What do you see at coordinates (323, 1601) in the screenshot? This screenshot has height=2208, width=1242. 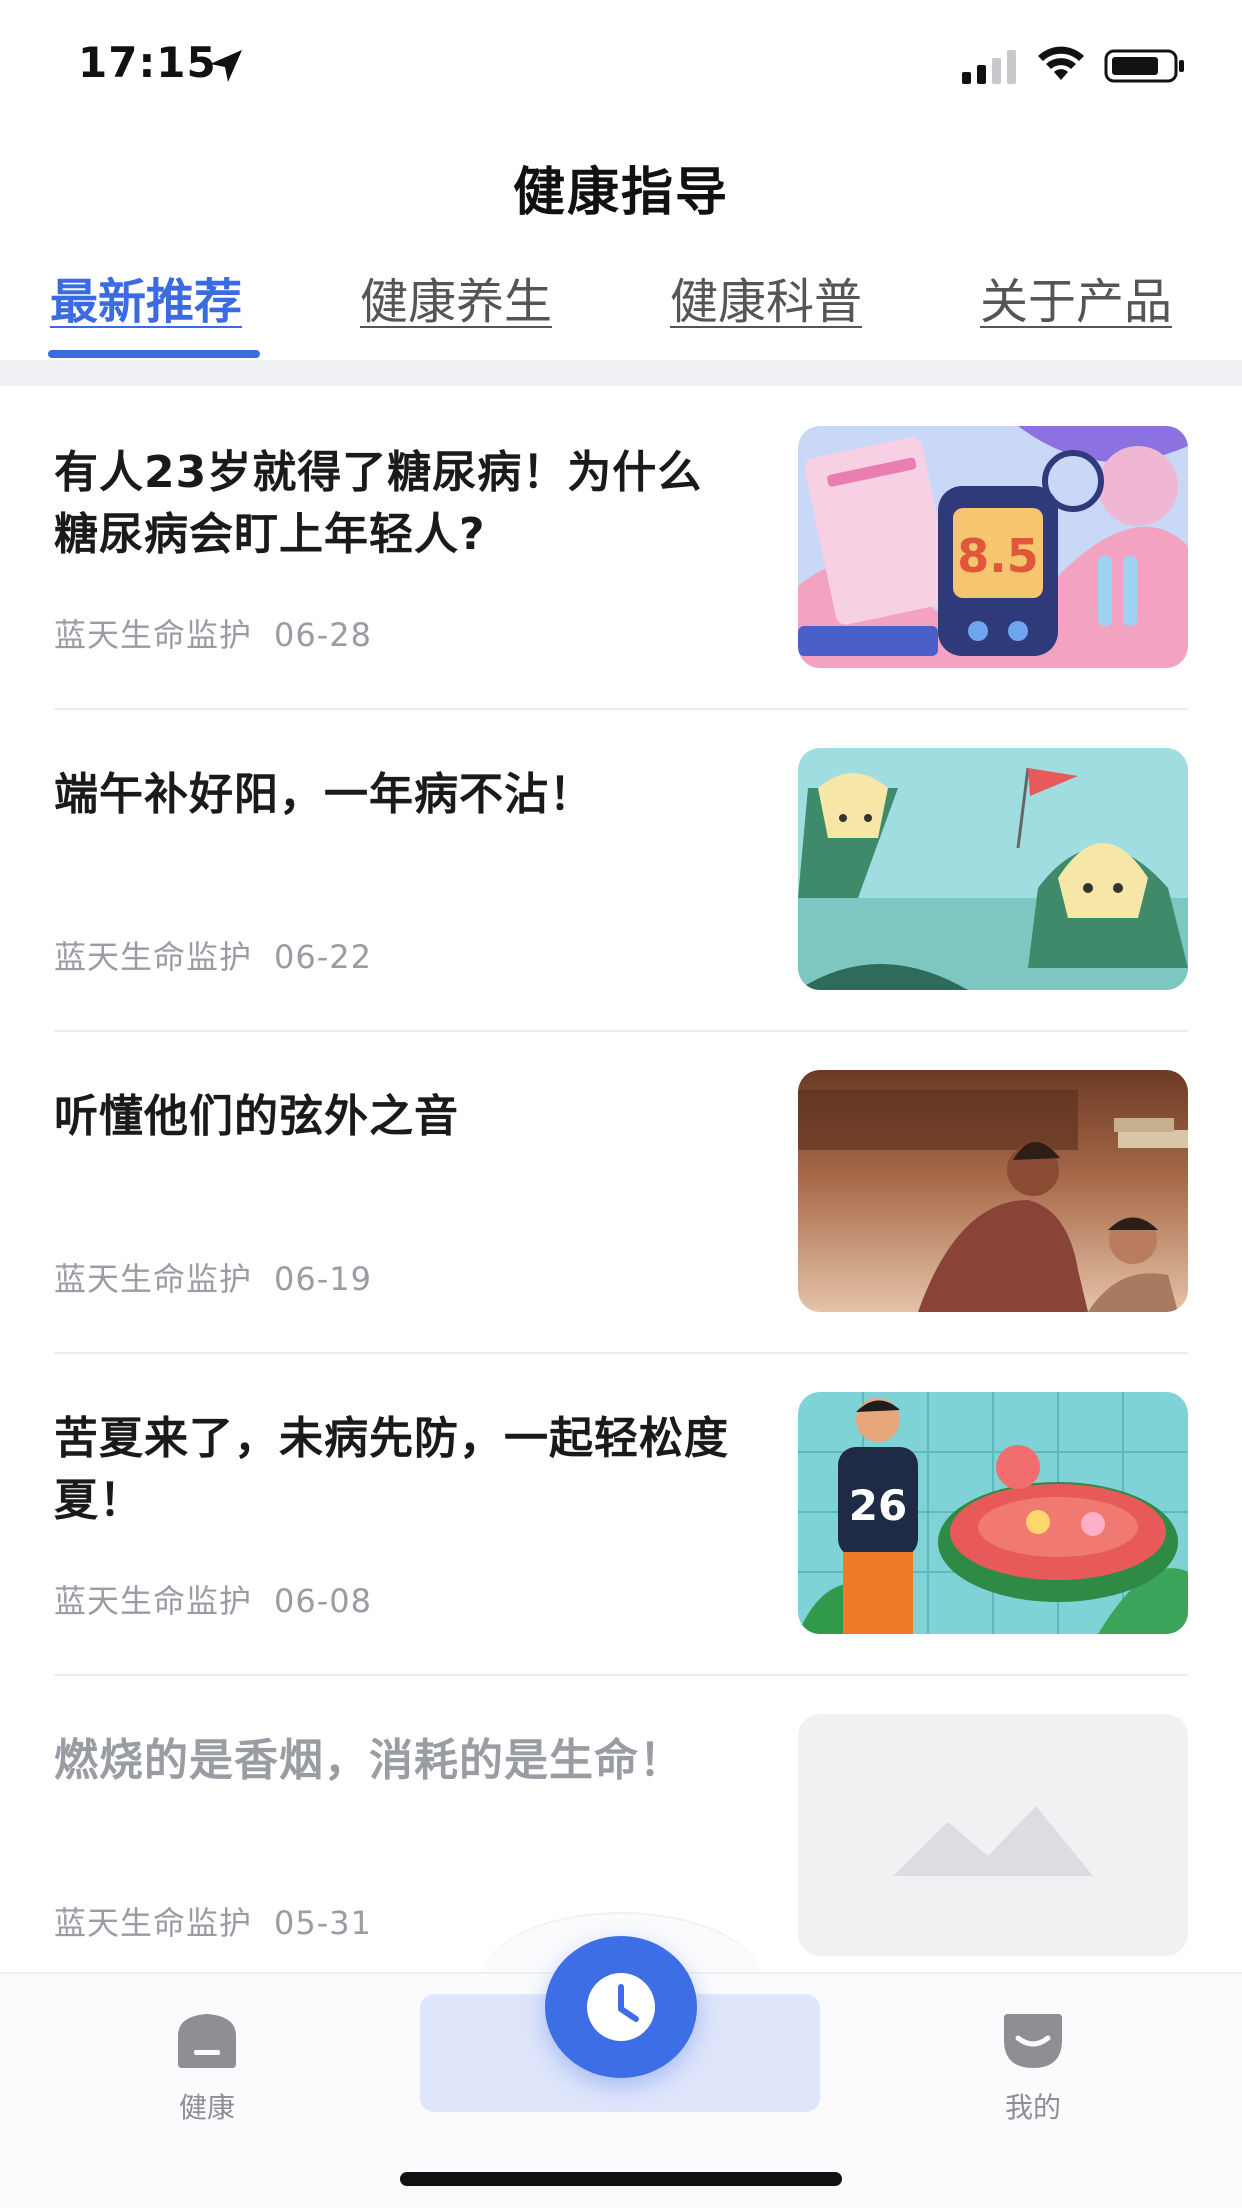 I see `article-date: 06-08` at bounding box center [323, 1601].